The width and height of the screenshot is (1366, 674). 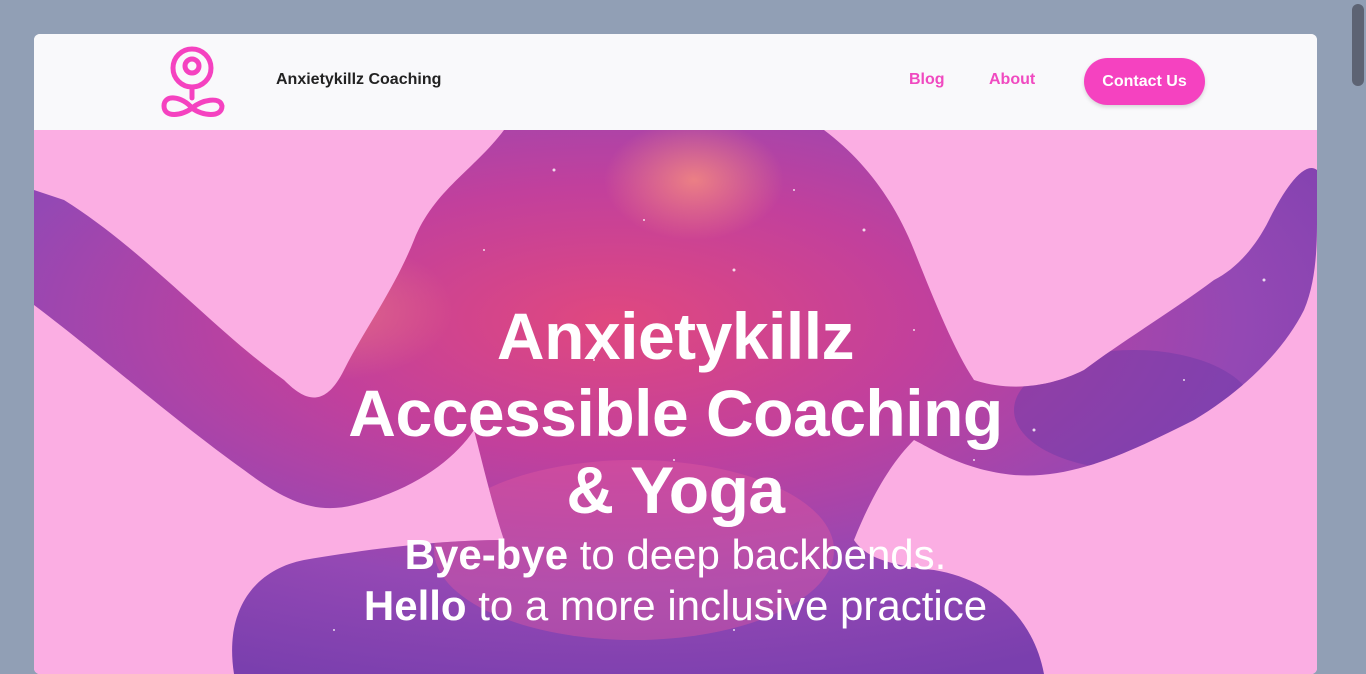 I want to click on hero-title-line1: Anxietykillz, so click(x=675, y=336).